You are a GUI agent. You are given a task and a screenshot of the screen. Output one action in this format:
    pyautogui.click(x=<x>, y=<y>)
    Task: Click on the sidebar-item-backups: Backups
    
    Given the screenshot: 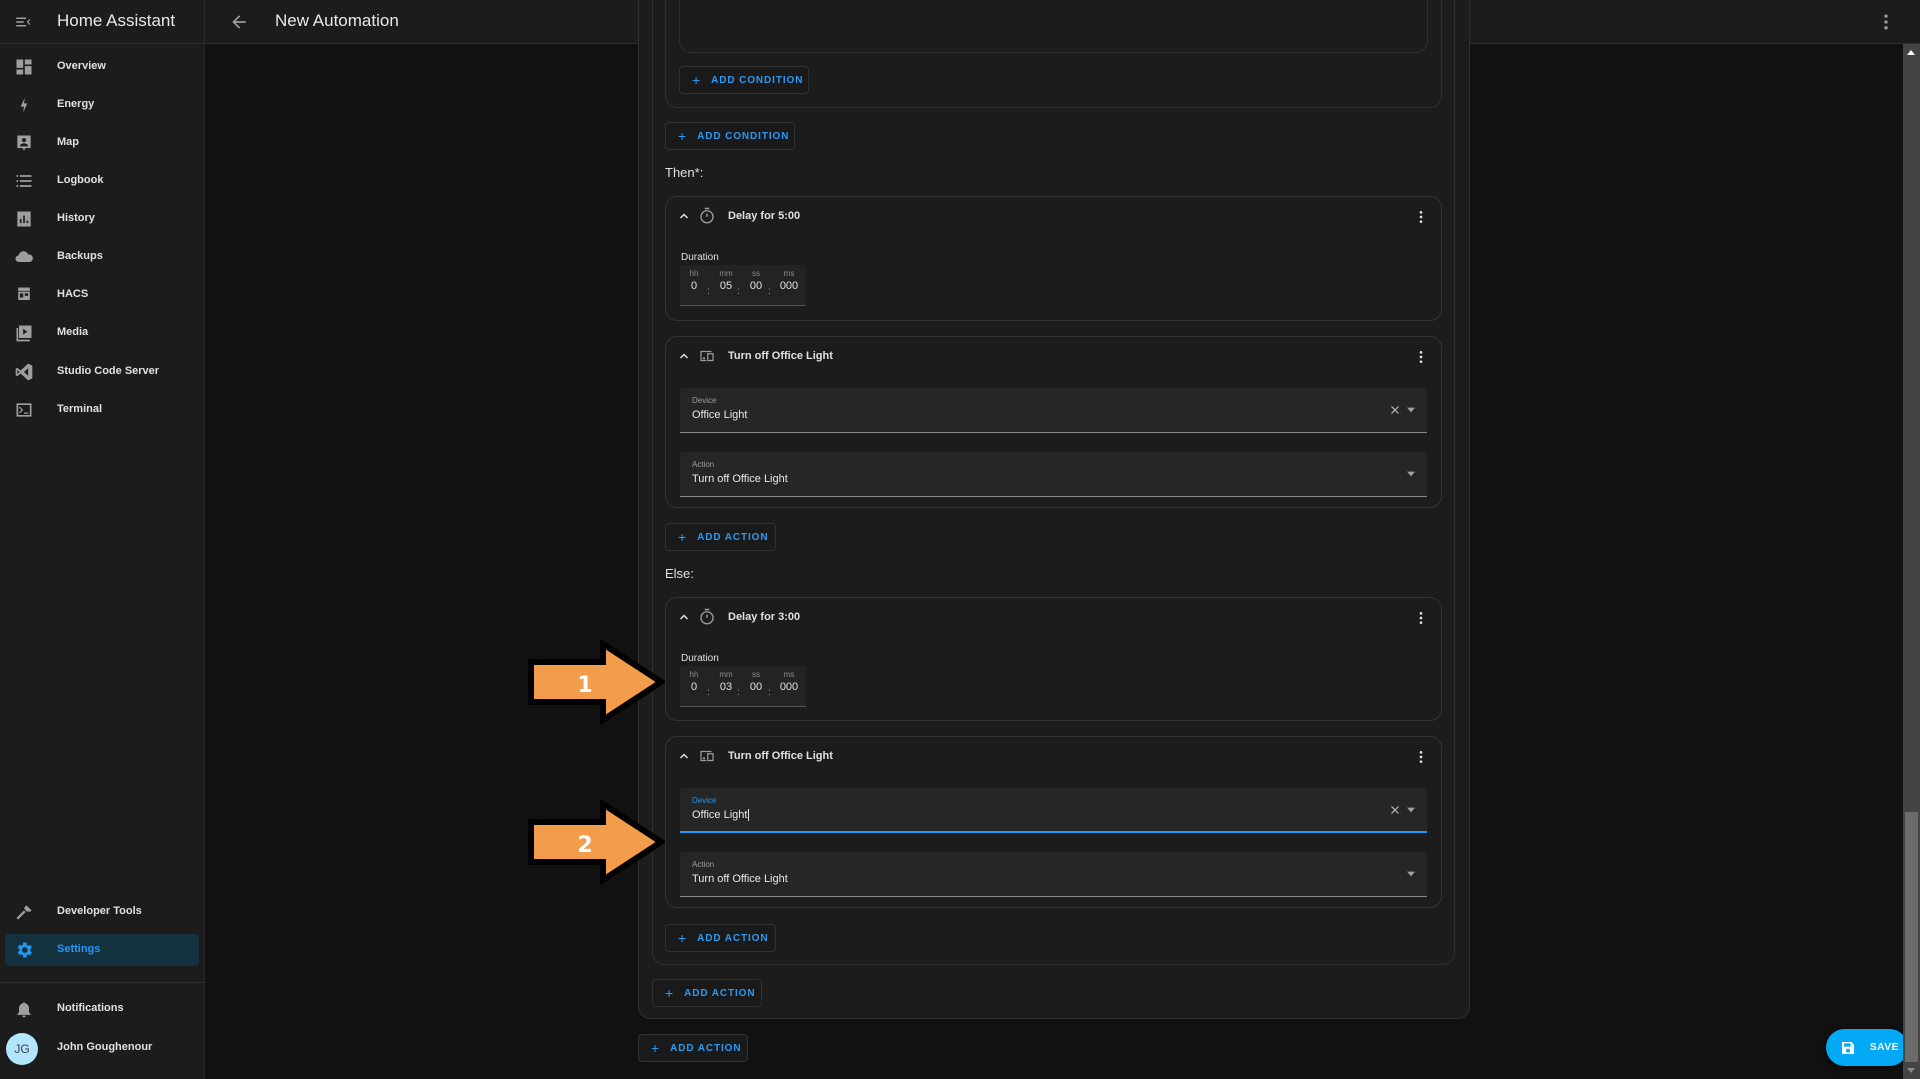 What is the action you would take?
    pyautogui.click(x=102, y=257)
    